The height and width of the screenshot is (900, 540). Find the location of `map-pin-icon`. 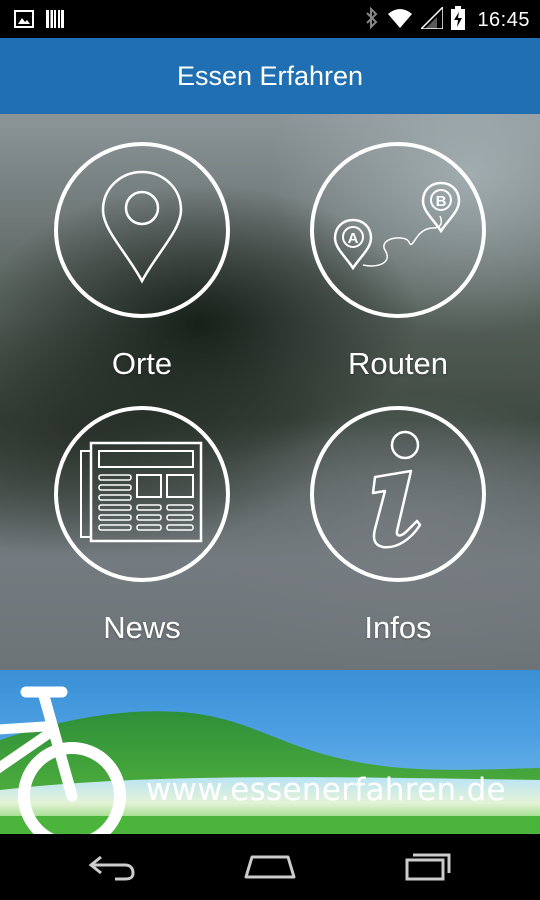

map-pin-icon is located at coordinates (142, 230).